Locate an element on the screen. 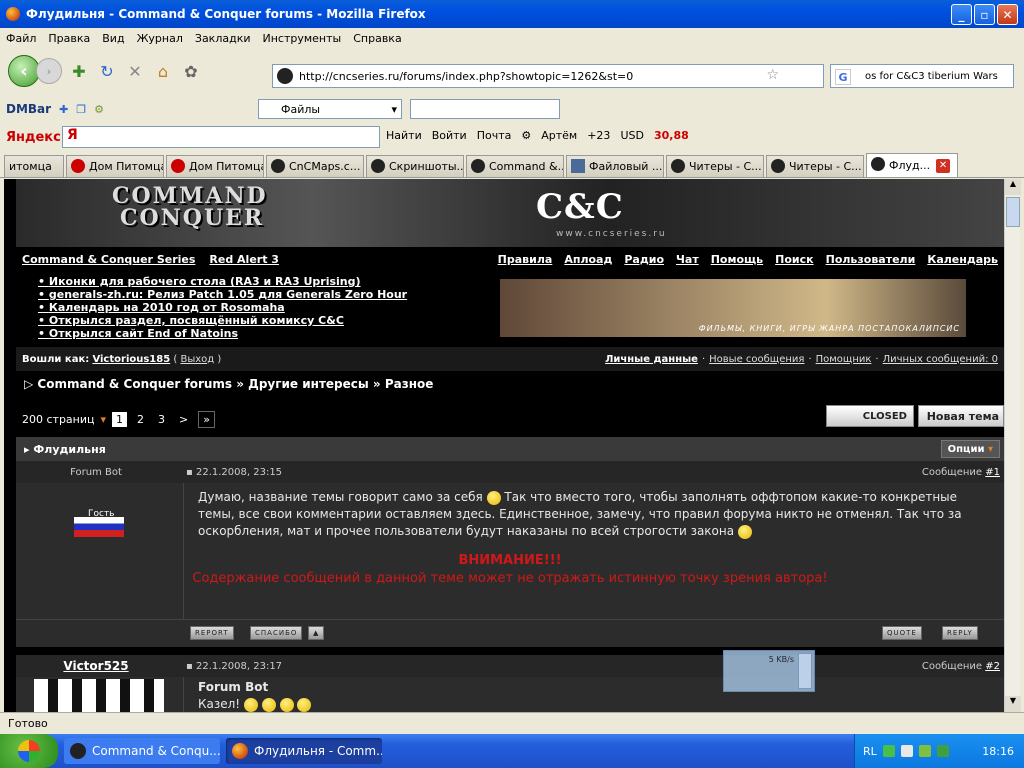 This screenshot has height=768, width=1024. post-author: Forum Bot is located at coordinates (96, 472).